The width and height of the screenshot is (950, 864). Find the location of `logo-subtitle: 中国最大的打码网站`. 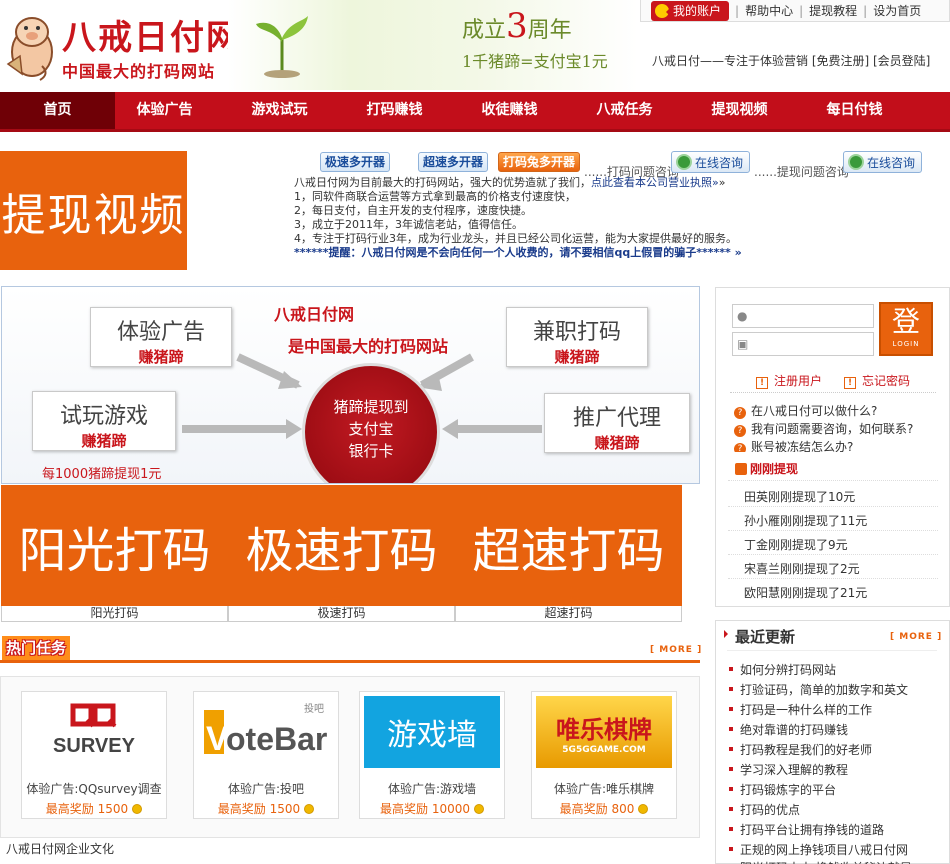

logo-subtitle: 中国最大的打码网站 is located at coordinates (139, 71).